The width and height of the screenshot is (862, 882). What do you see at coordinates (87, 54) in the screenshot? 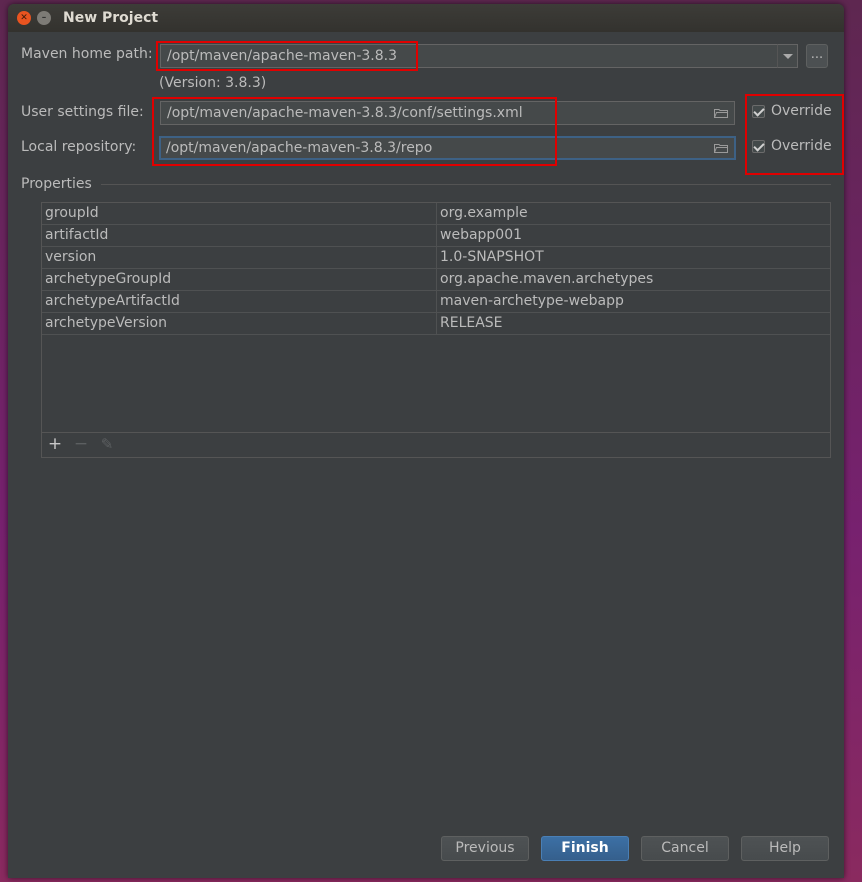
I see `maven-home-label: Maven home path:` at bounding box center [87, 54].